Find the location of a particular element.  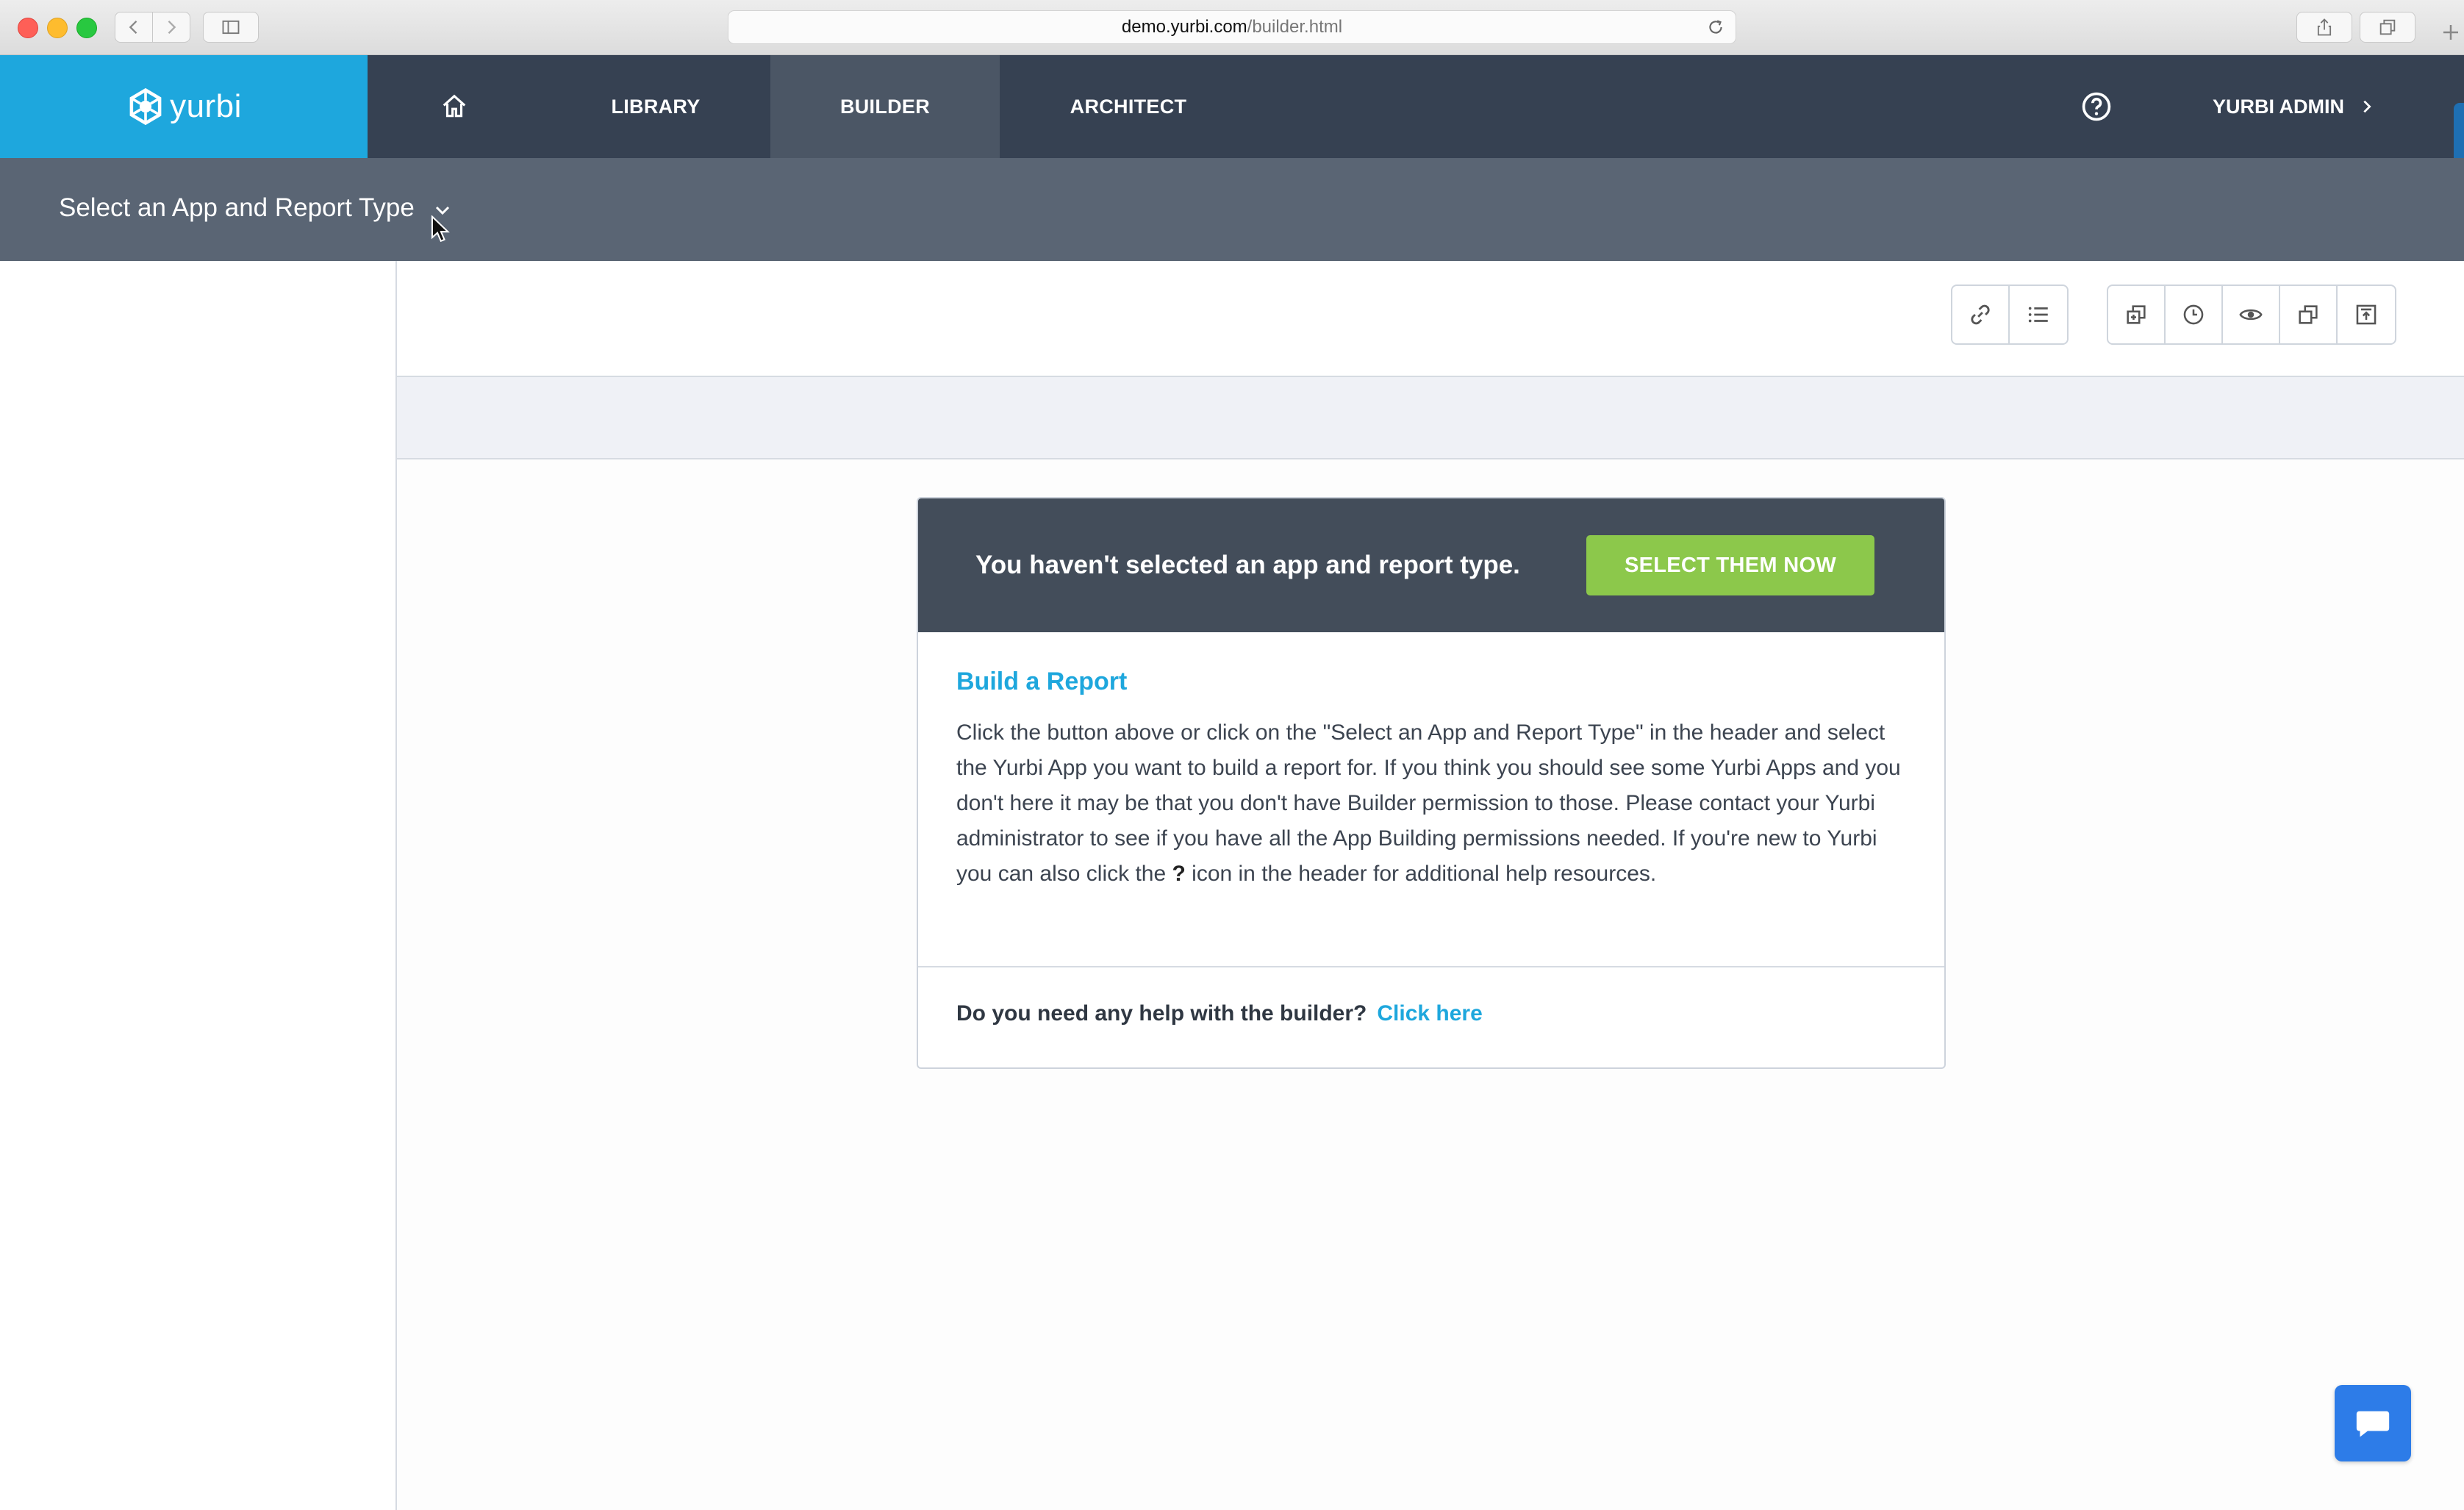

link-icon is located at coordinates (1981, 314).